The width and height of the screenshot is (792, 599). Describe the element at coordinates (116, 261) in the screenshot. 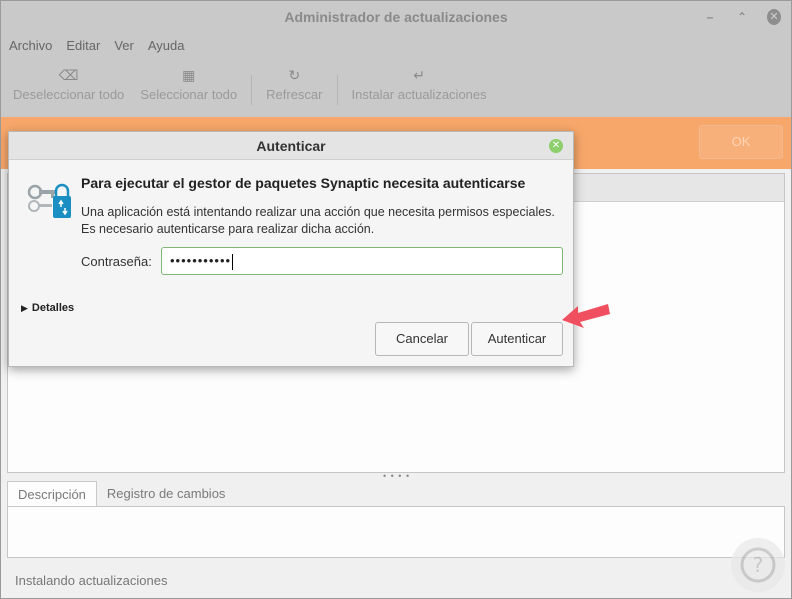

I see `password-label: Contraseña:` at that location.